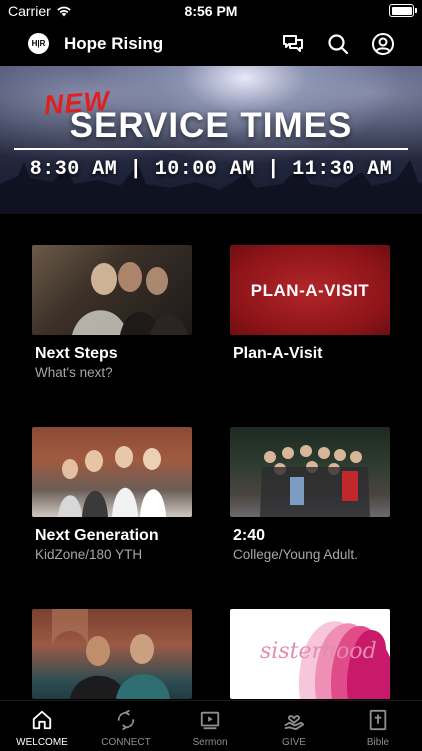 The width and height of the screenshot is (422, 751). I want to click on app-header: H|R Hope Rising, so click(211, 44).